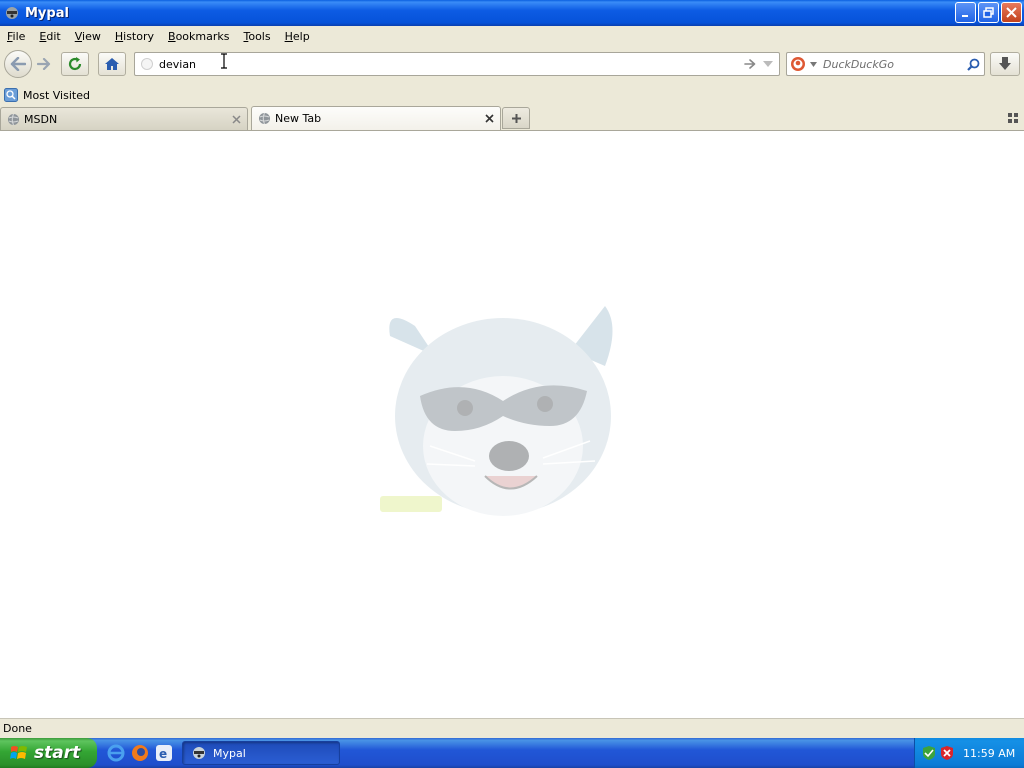 This screenshot has height=768, width=1024. I want to click on menu-history-accel: H, so click(119, 36).